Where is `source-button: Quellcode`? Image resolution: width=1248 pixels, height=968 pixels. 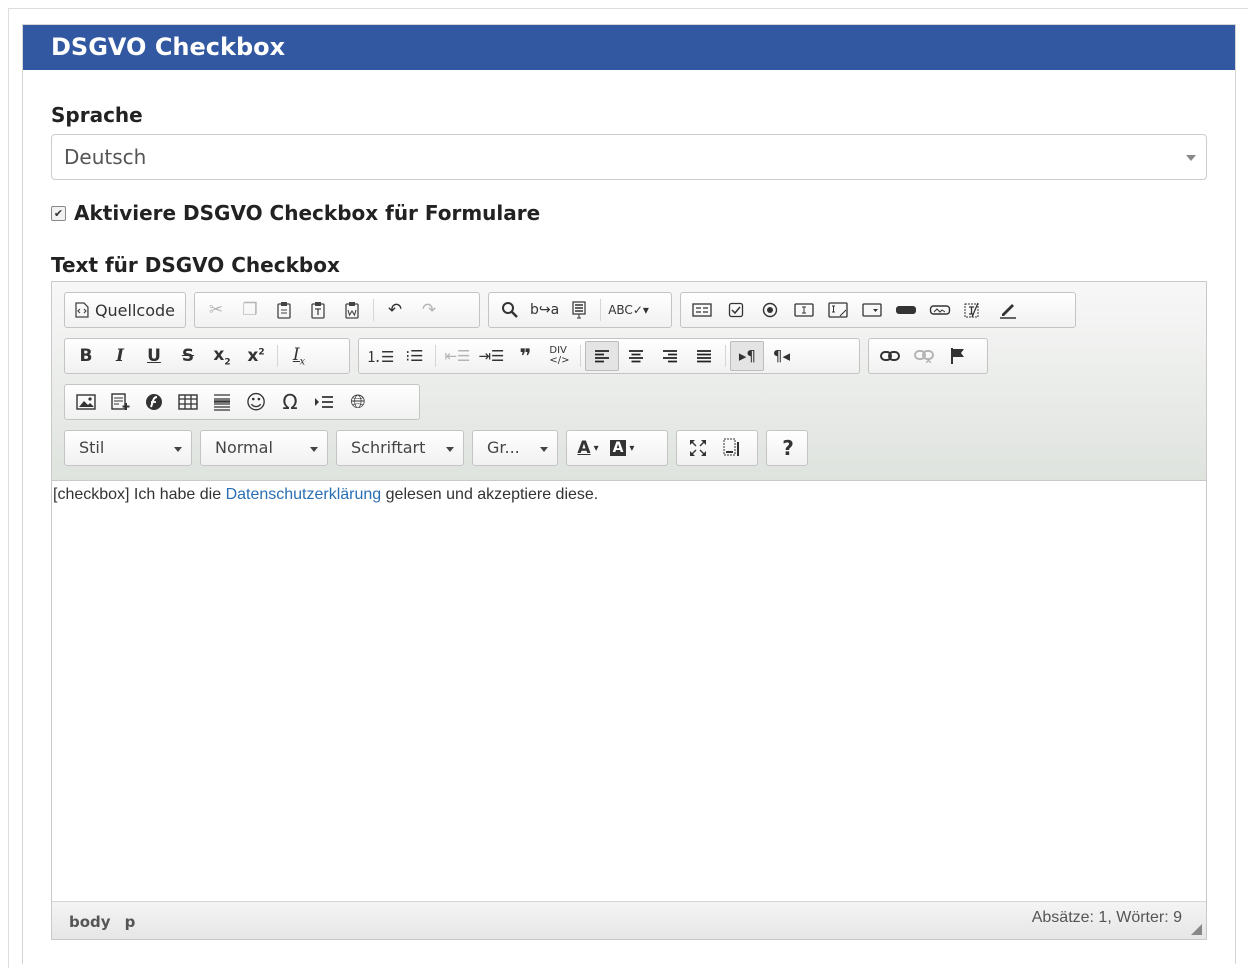 source-button: Quellcode is located at coordinates (125, 310).